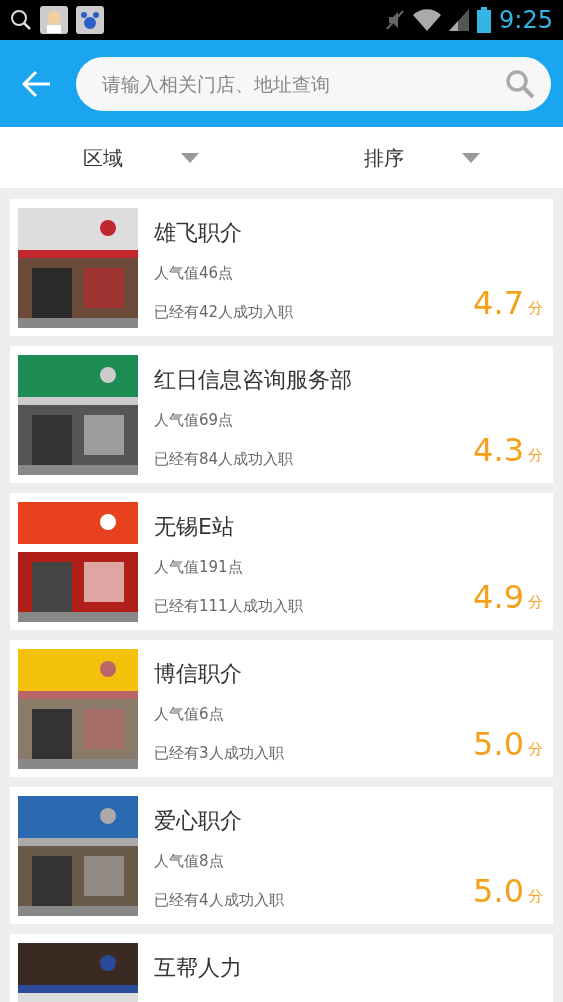 The height and width of the screenshot is (1002, 563). What do you see at coordinates (253, 380) in the screenshot?
I see `store-name: 红日信息咨询服务部` at bounding box center [253, 380].